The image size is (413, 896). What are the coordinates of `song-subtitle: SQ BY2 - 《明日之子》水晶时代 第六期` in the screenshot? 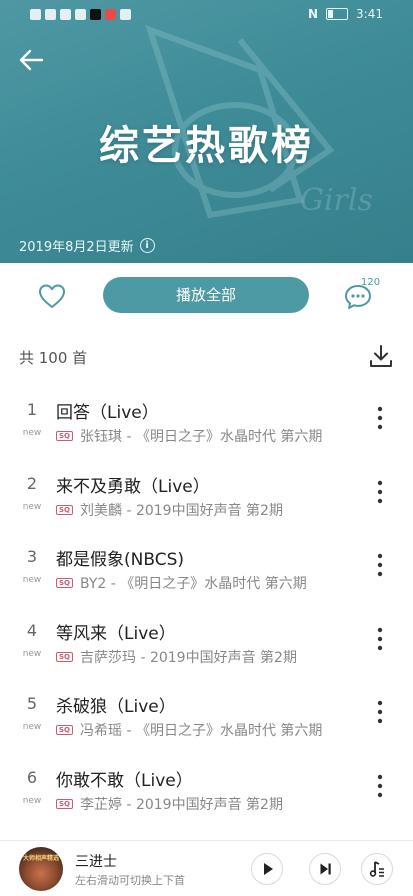 It's located at (181, 583).